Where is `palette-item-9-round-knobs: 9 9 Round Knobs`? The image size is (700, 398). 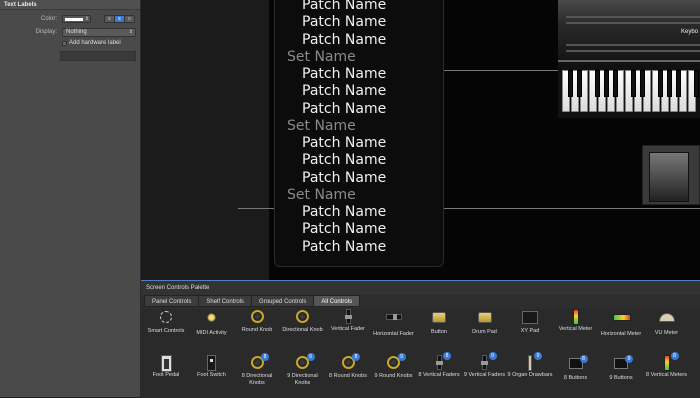
palette-item-9-round-knobs: 9 9 Round Knobs is located at coordinates (394, 366).